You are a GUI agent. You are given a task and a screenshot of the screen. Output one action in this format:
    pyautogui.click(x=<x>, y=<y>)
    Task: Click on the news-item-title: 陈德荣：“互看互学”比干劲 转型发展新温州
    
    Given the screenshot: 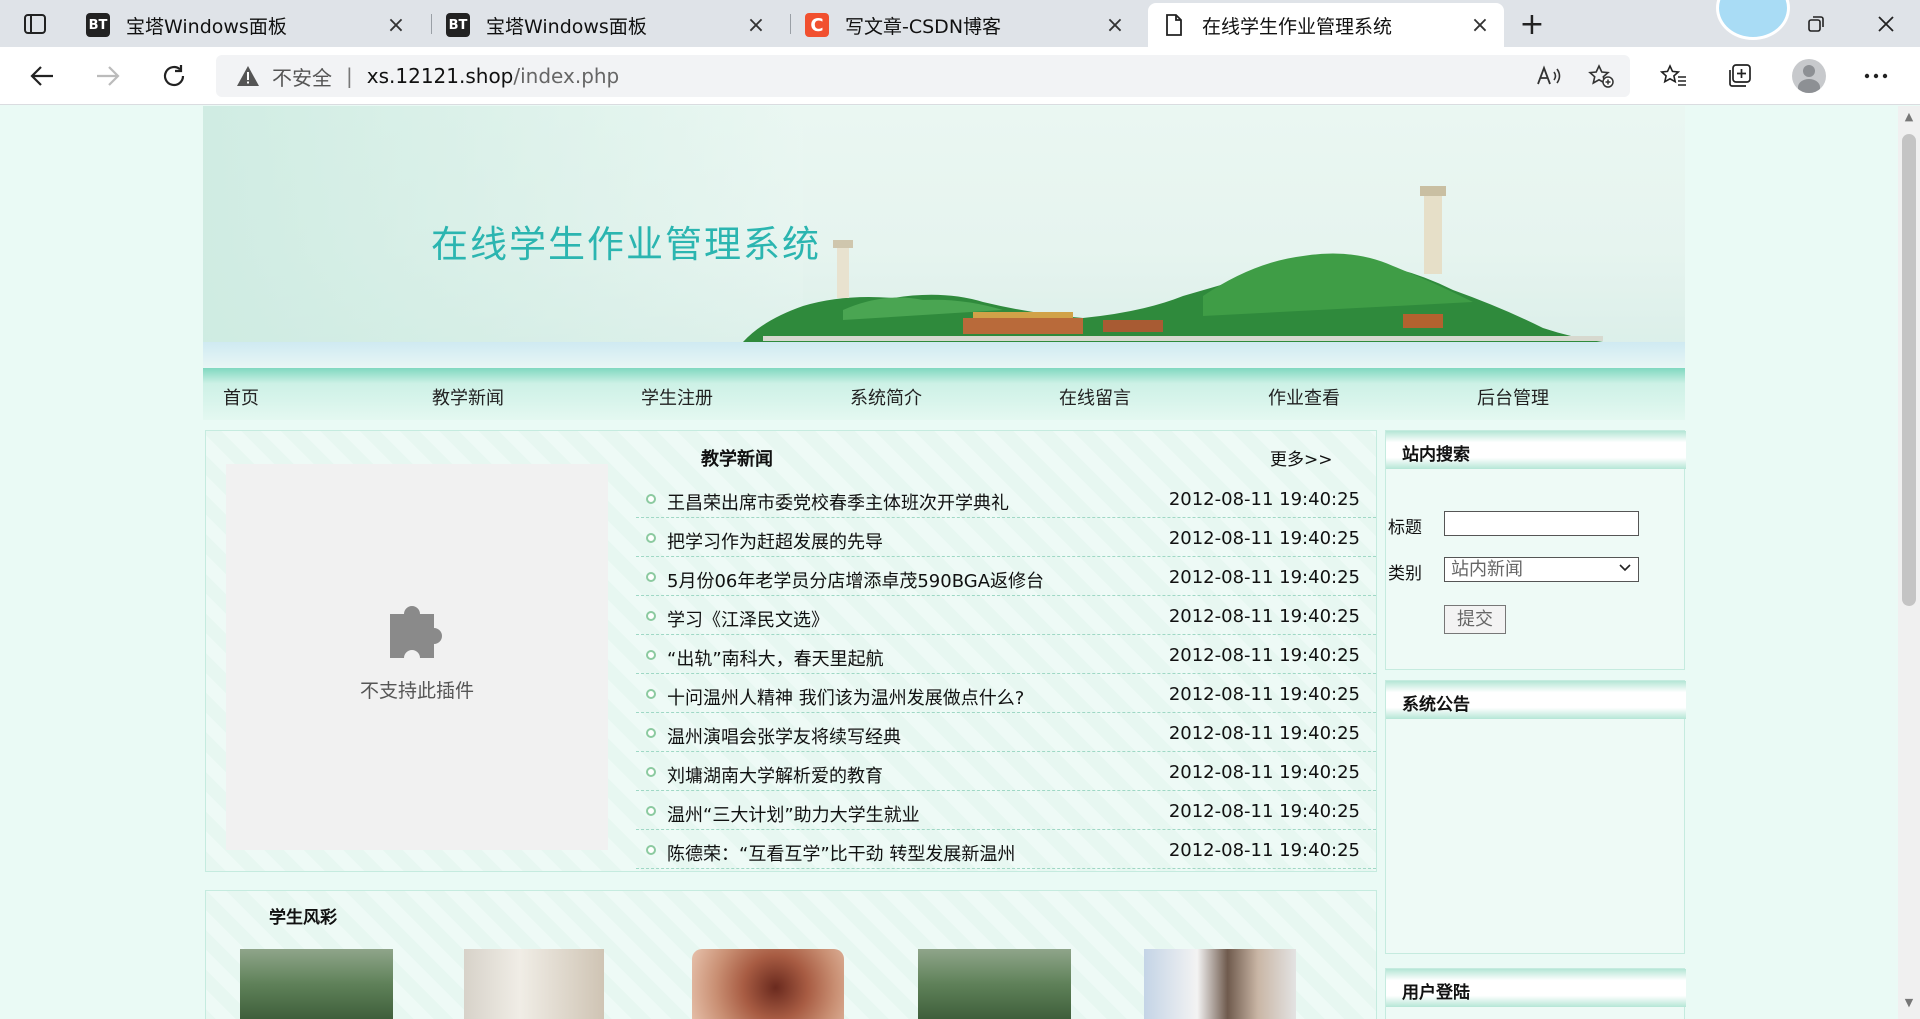 What is the action you would take?
    pyautogui.click(x=841, y=853)
    